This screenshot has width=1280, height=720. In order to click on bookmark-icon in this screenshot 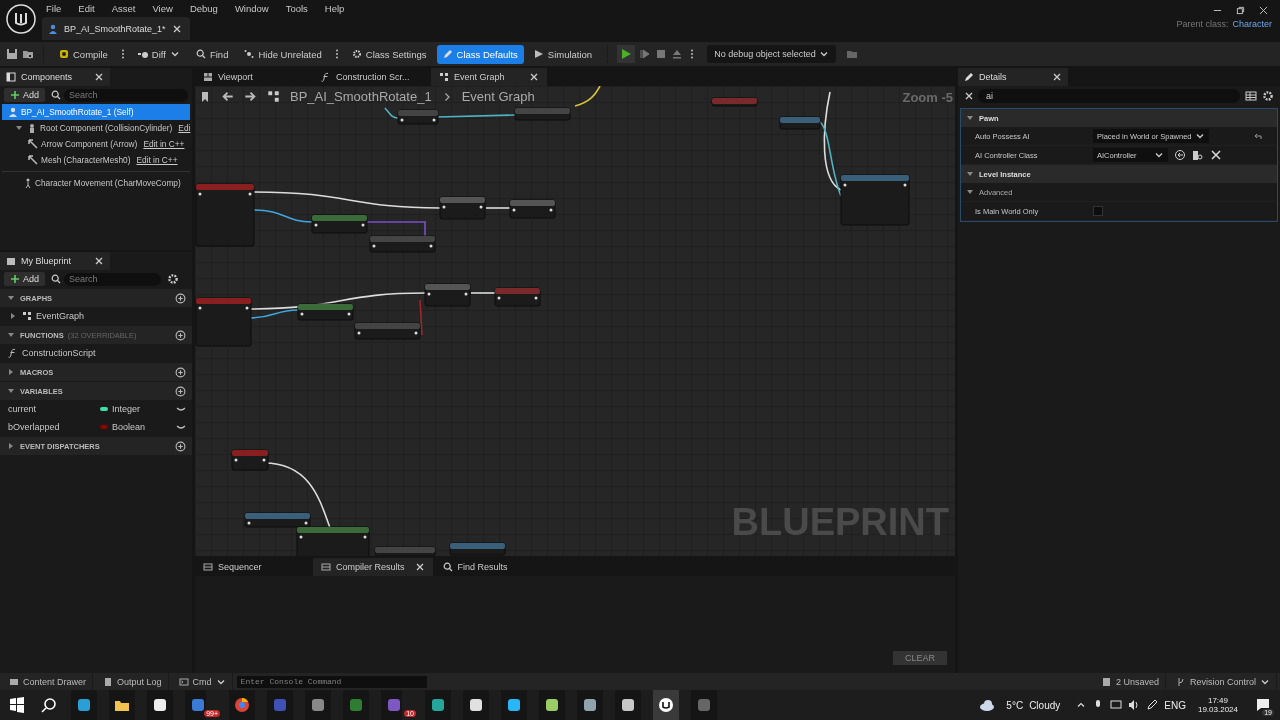, I will do `click(205, 96)`.